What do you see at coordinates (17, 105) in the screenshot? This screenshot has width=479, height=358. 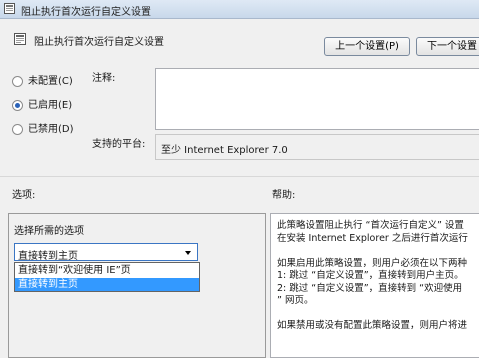 I see `radio-circle-selected` at bounding box center [17, 105].